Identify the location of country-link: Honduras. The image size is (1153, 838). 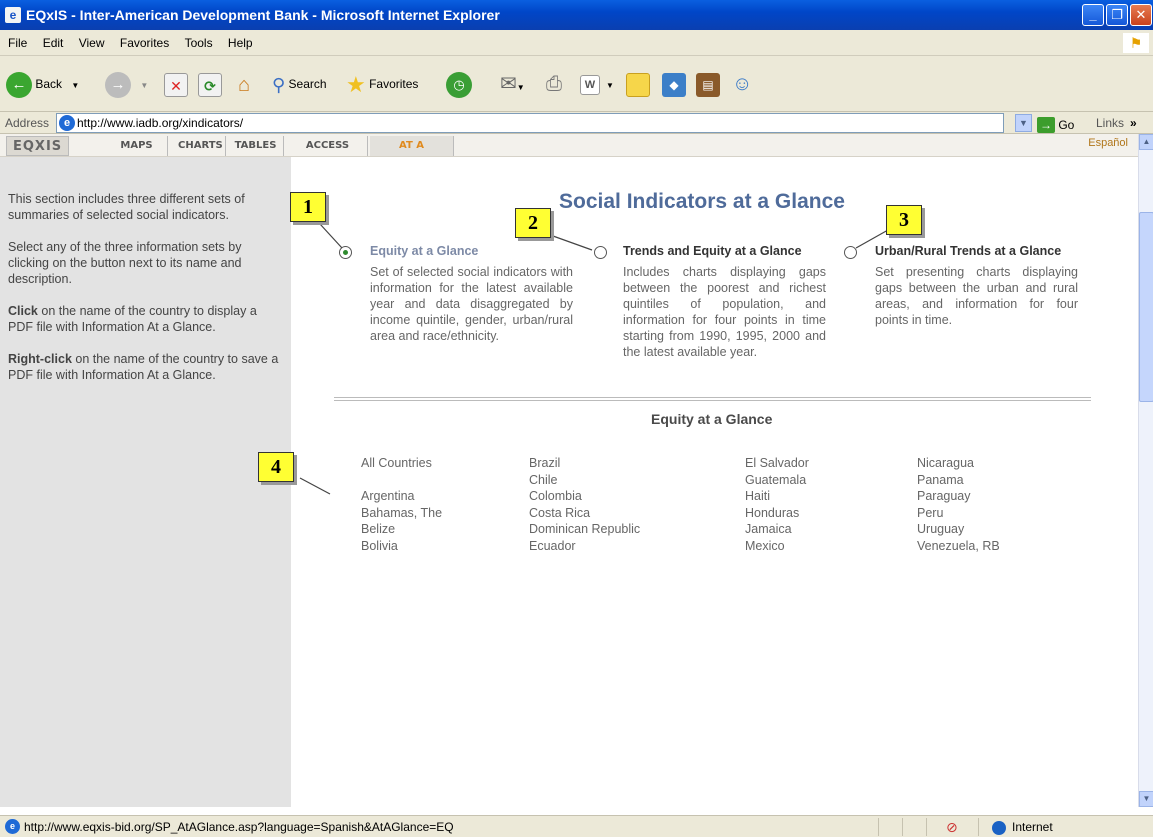
(777, 513).